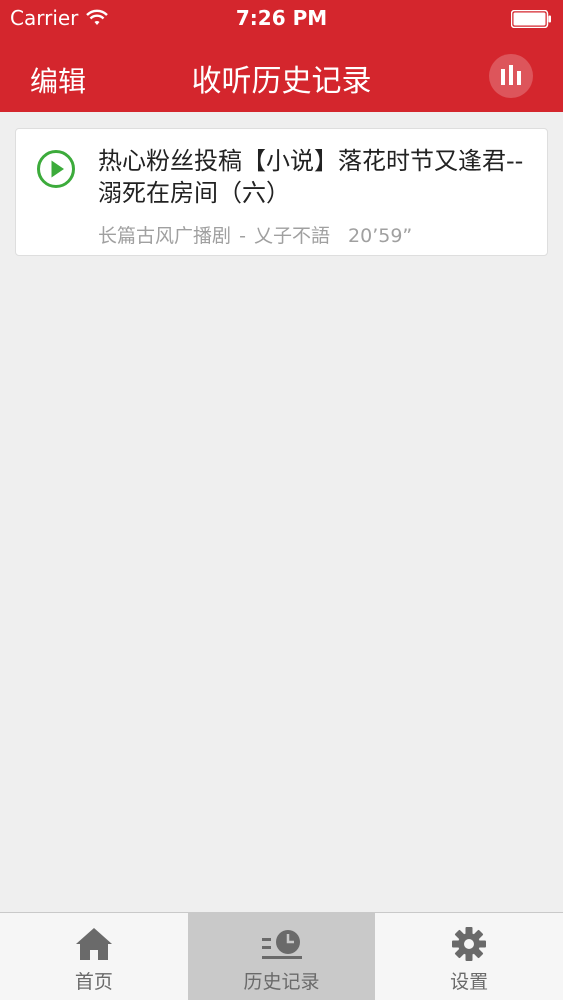 The image size is (563, 1000). I want to click on status-time: 7:26 PM, so click(281, 18).